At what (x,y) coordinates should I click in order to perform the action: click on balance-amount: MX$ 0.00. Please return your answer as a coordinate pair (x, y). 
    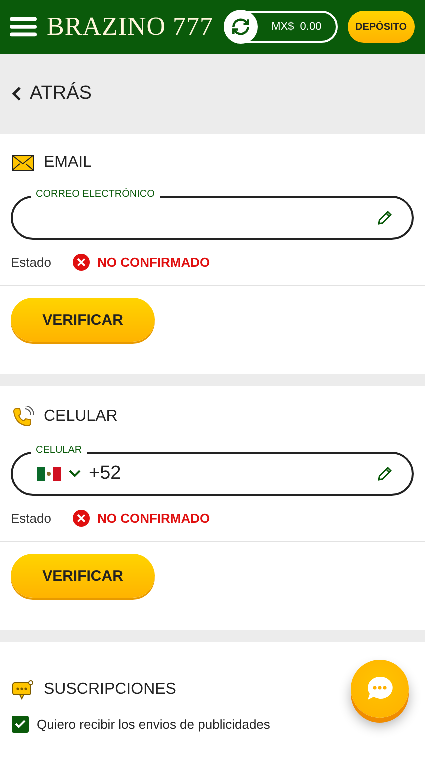
    Looking at the image, I should click on (297, 27).